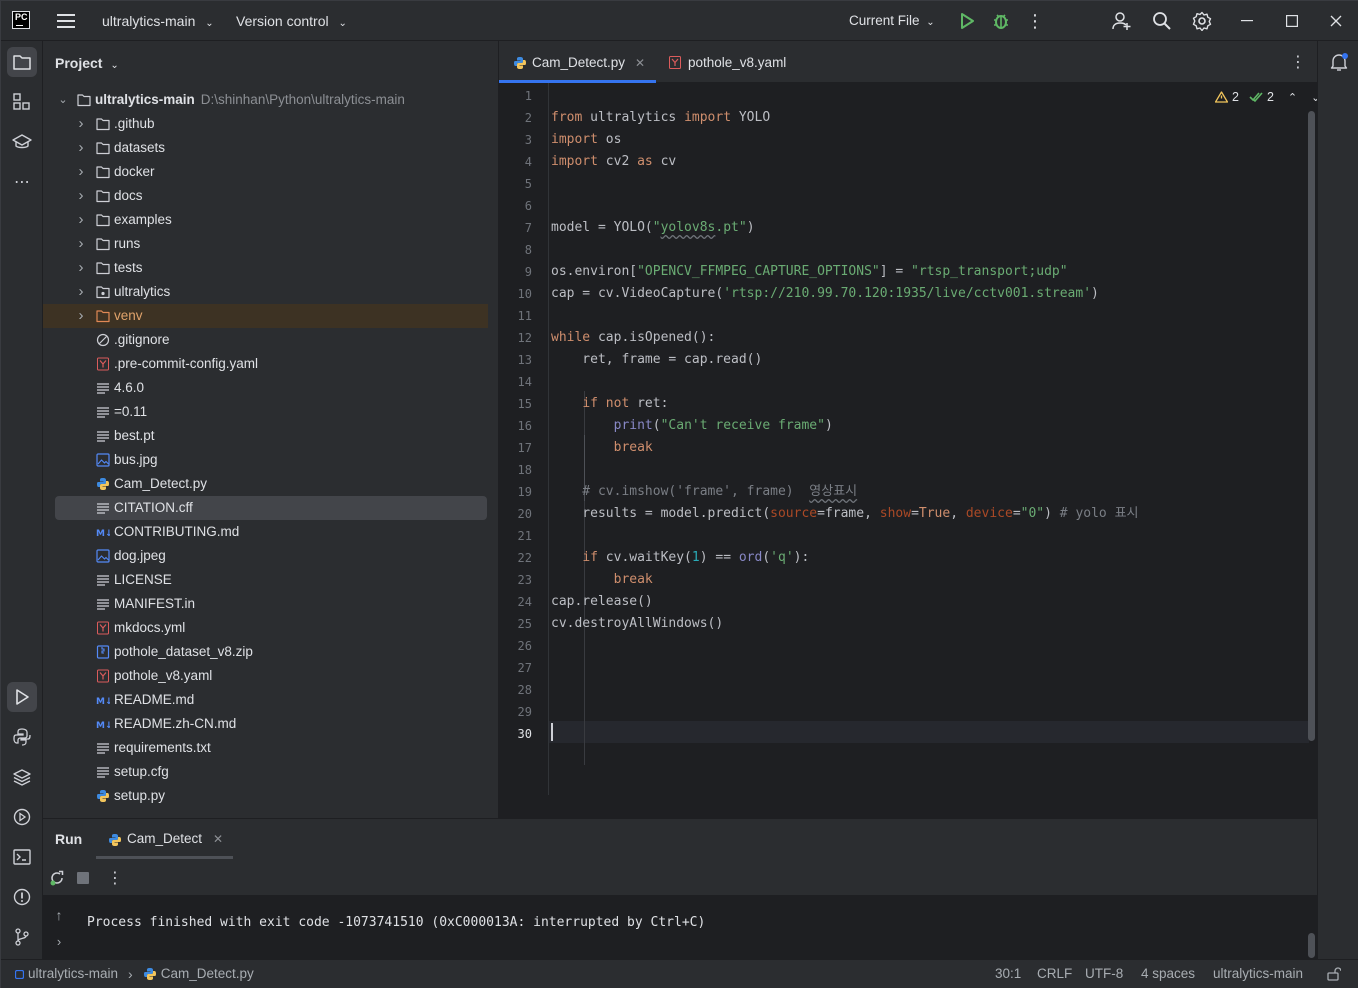 Image resolution: width=1358 pixels, height=988 pixels. I want to click on run-button, so click(967, 21).